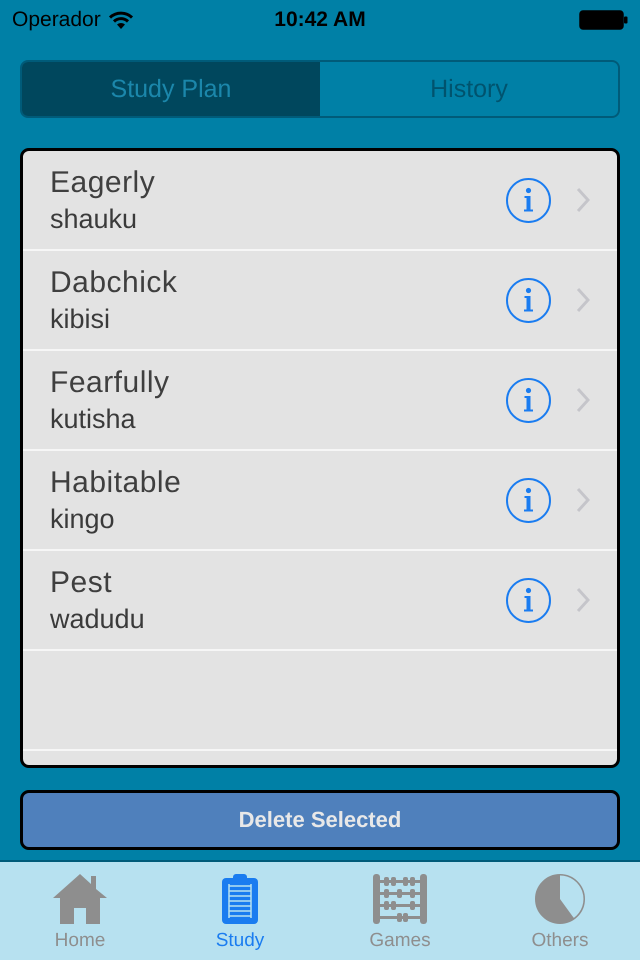 The width and height of the screenshot is (640, 960). I want to click on english-word: Habitable, so click(116, 482).